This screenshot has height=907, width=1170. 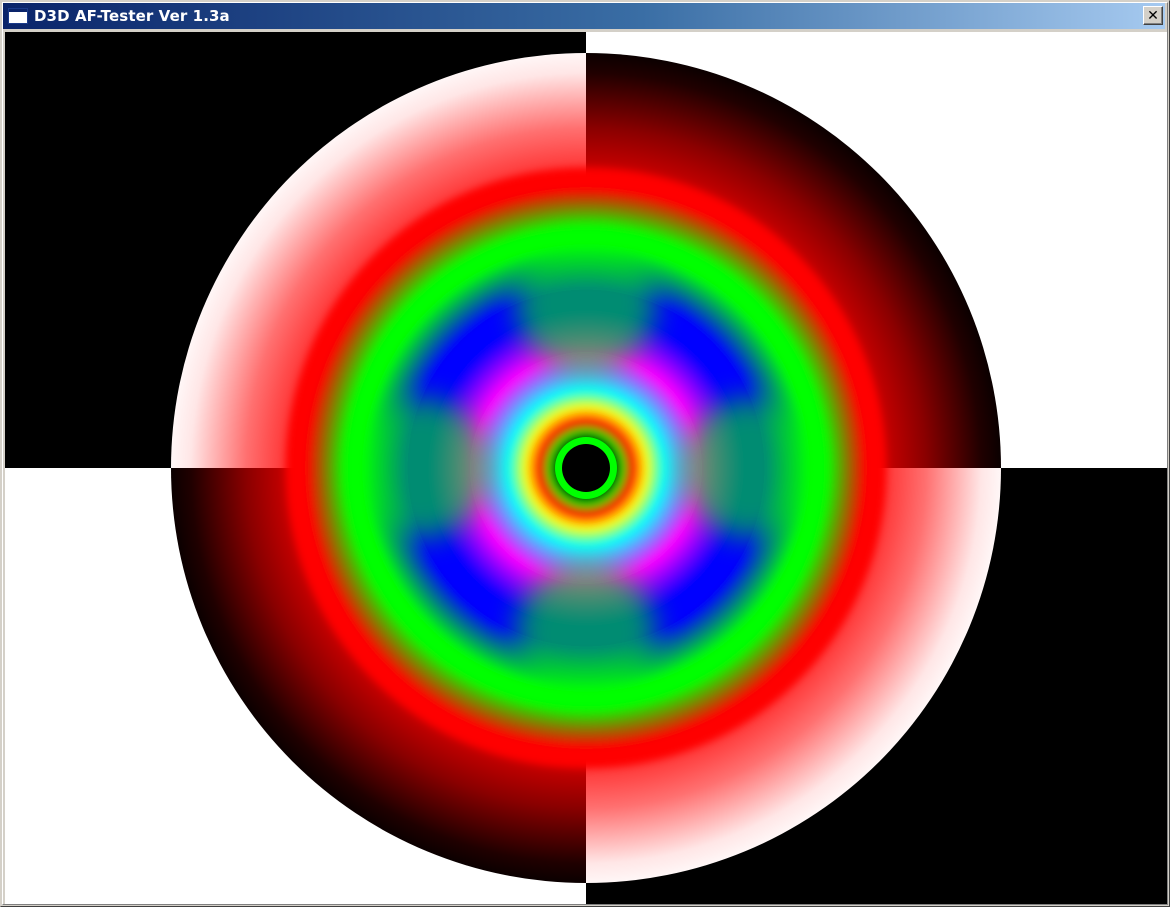 I want to click on title-bar: D3D AF-Tester Ver 1.3a ✕, so click(x=584, y=16).